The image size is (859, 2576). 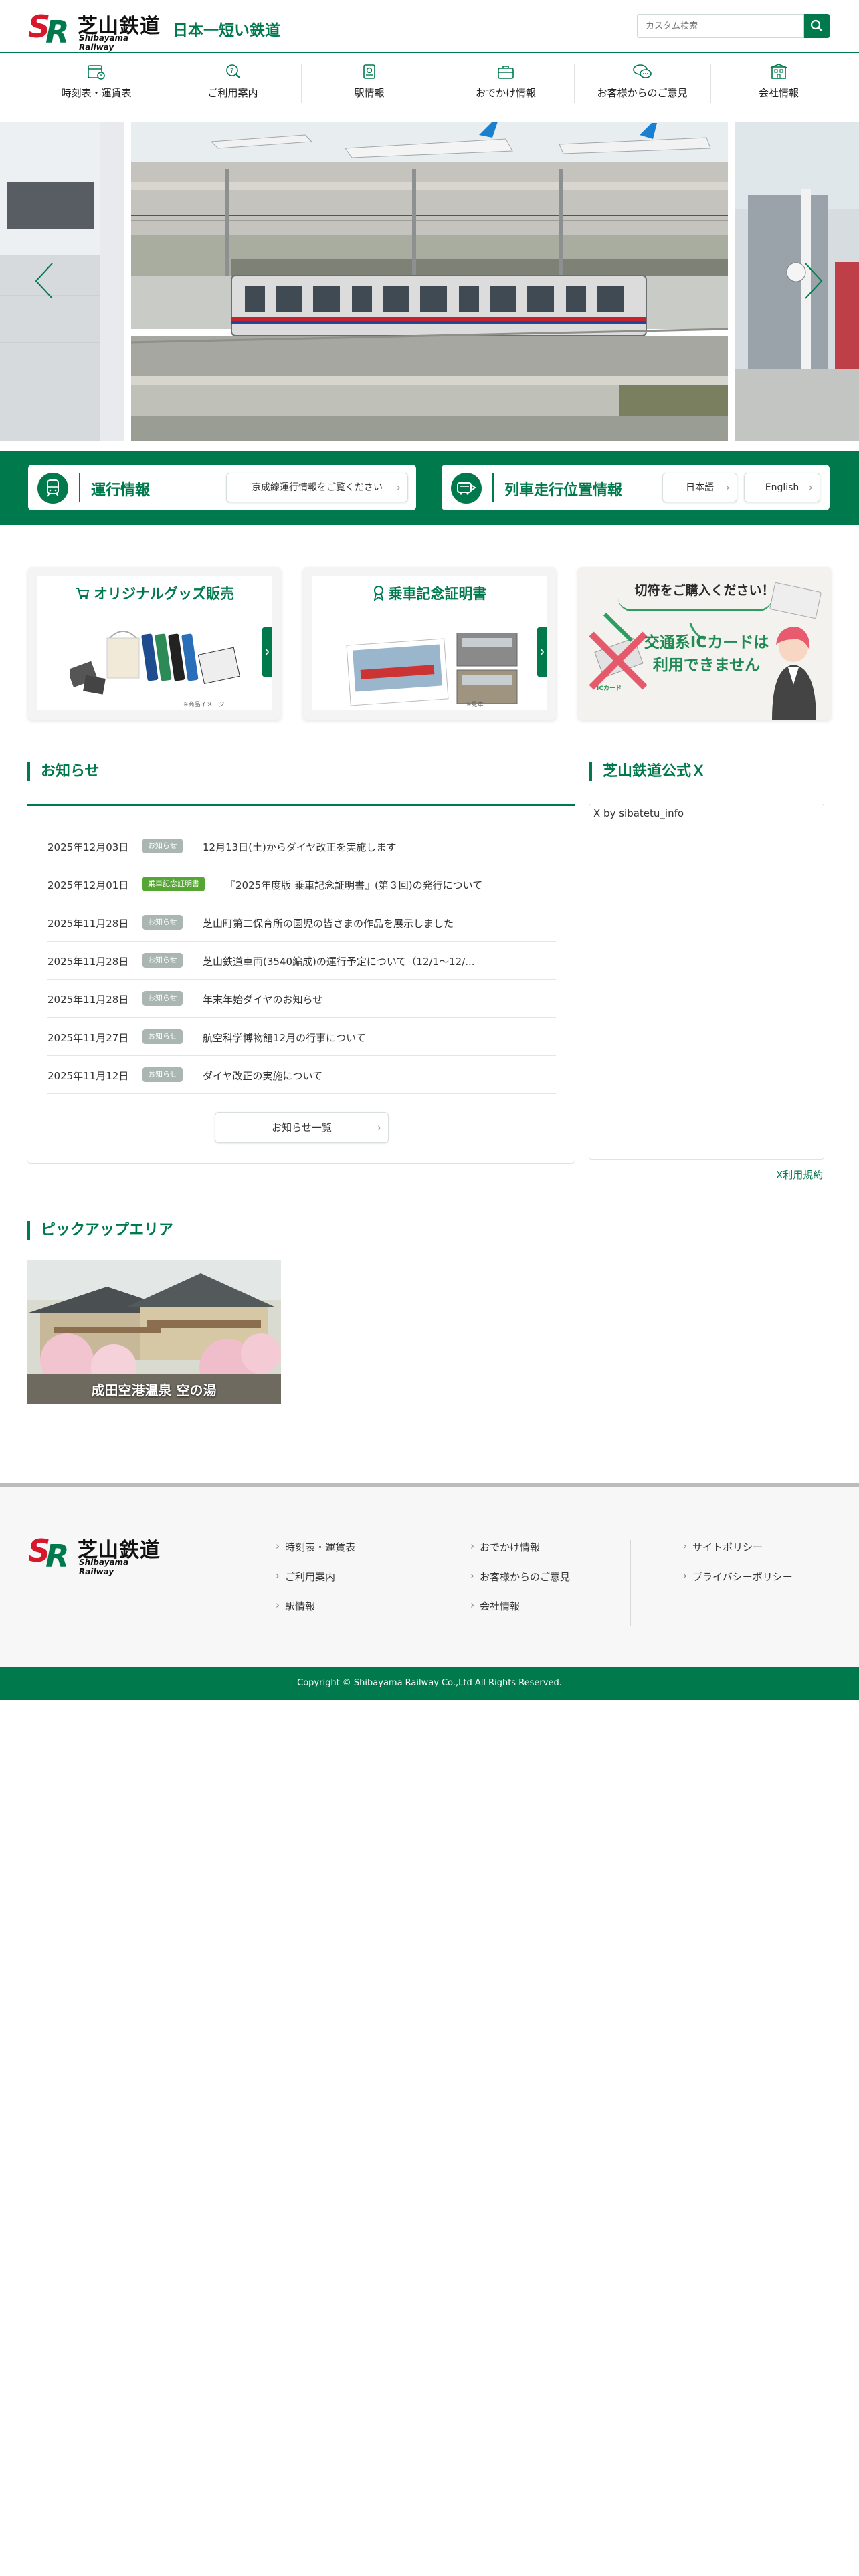 I want to click on language-english-button: English, so click(x=782, y=488).